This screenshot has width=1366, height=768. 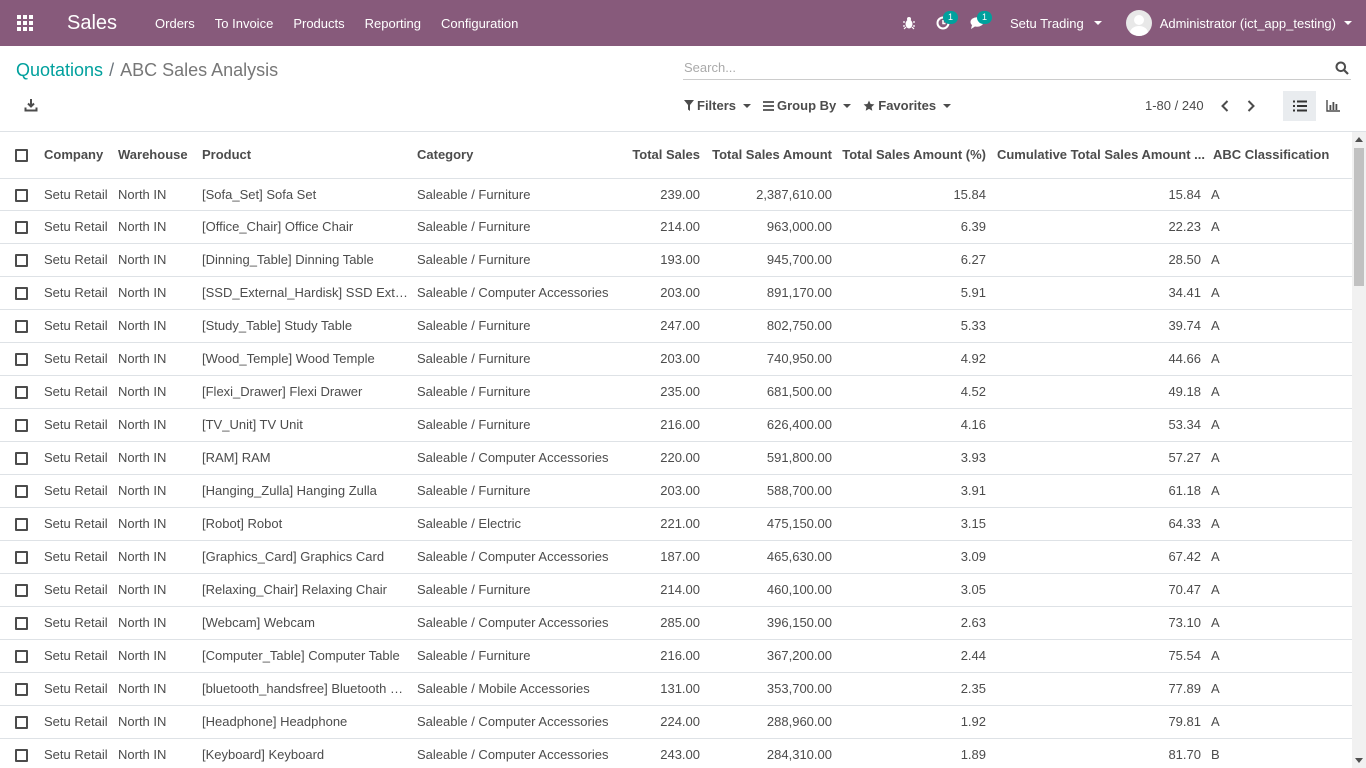 I want to click on chevron-down-icon, so click(x=747, y=105).